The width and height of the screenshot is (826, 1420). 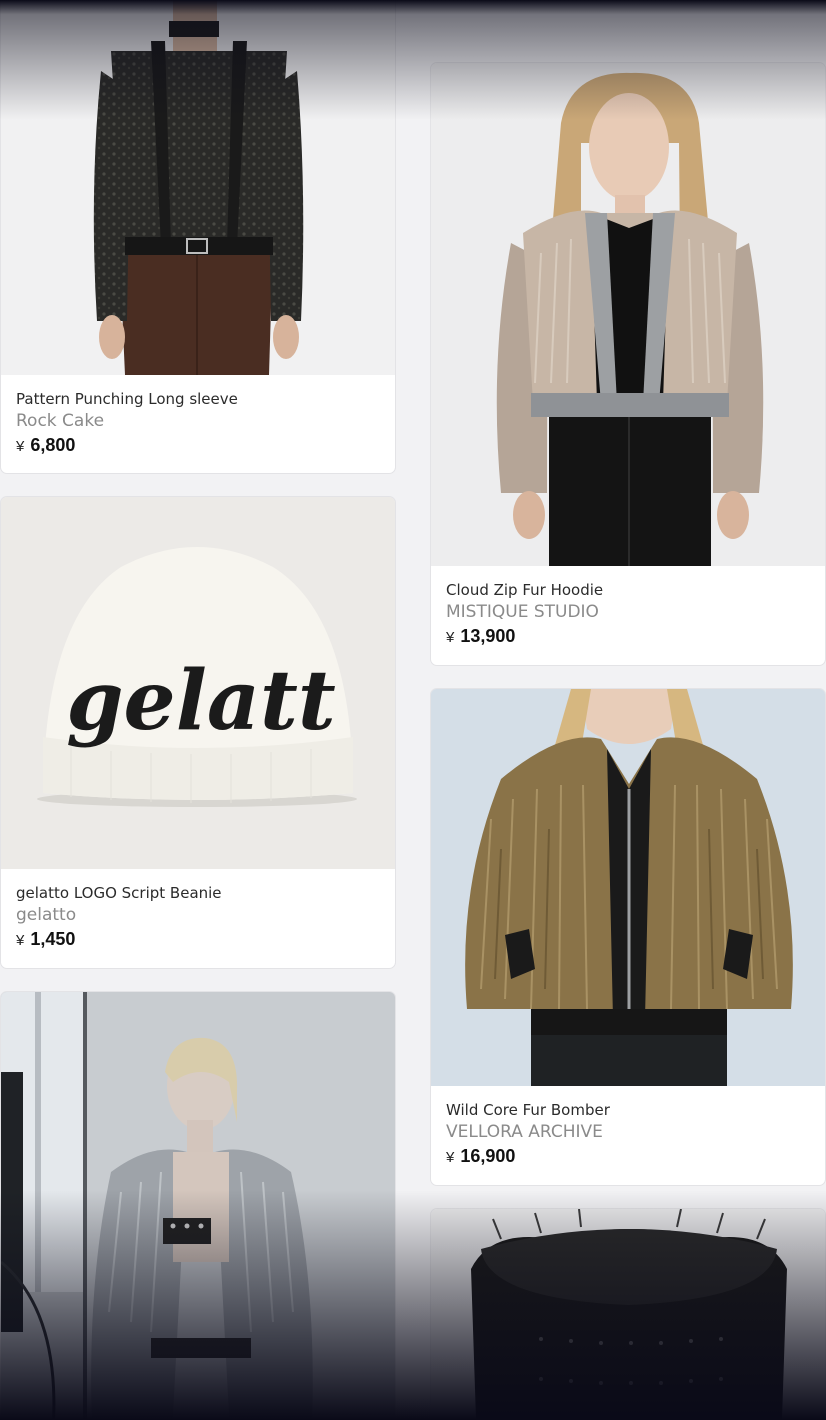 I want to click on product-brand: gelatto, so click(x=198, y=915).